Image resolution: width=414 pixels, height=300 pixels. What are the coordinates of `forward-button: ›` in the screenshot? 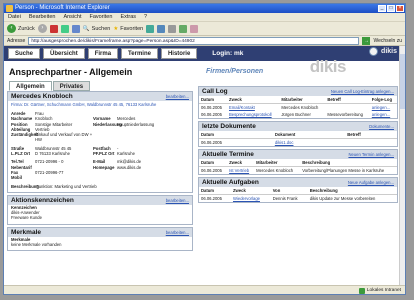 It's located at (42, 28).